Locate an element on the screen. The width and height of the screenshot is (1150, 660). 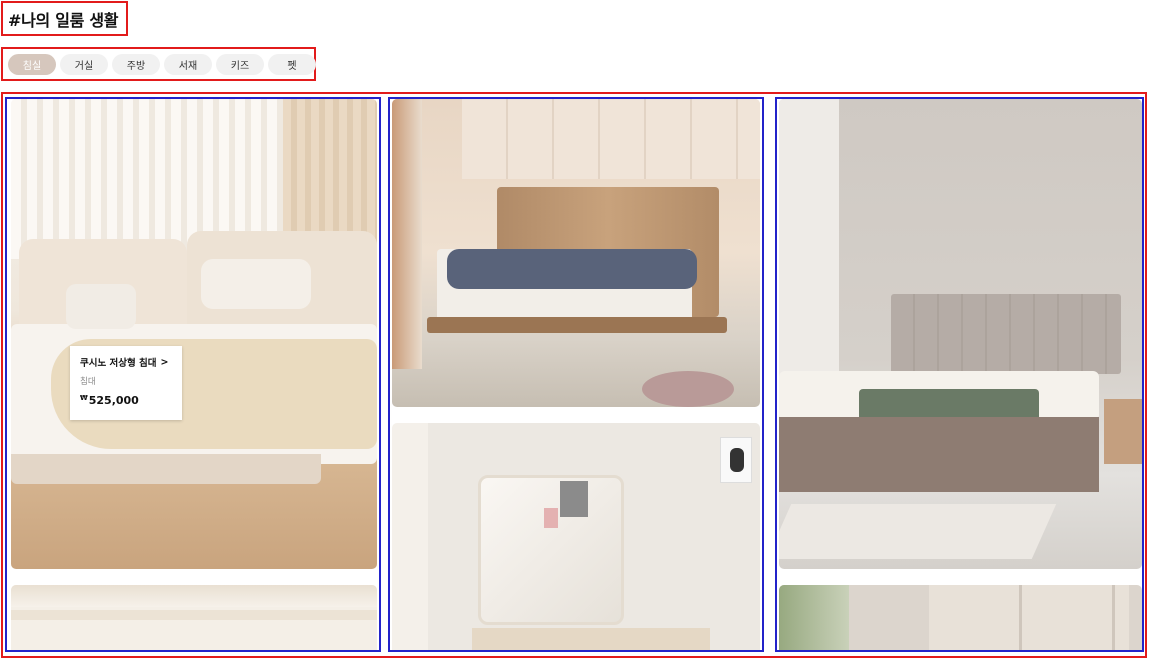
currency-symbol: ₩ is located at coordinates (84, 398).